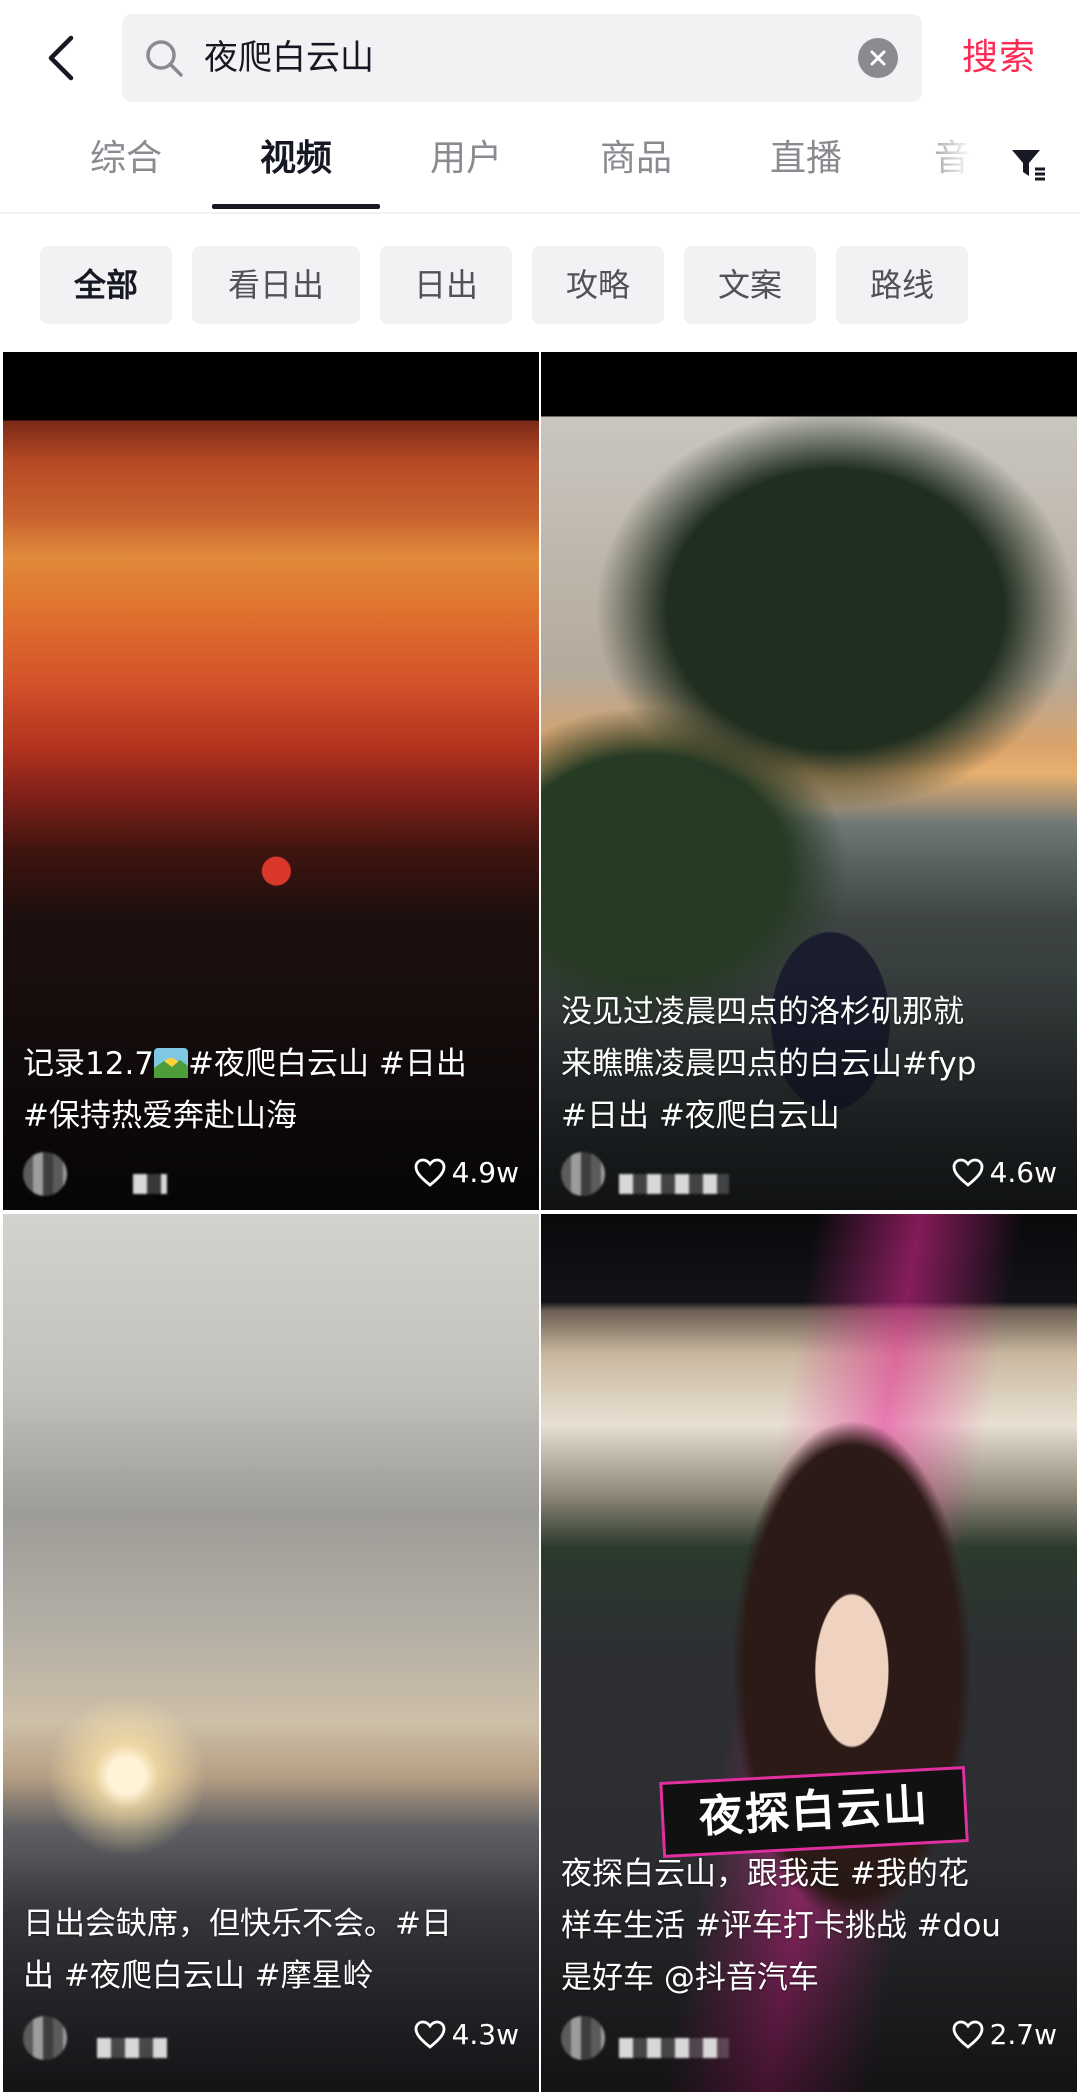  Describe the element at coordinates (164, 58) in the screenshot. I see `search-icon` at that location.